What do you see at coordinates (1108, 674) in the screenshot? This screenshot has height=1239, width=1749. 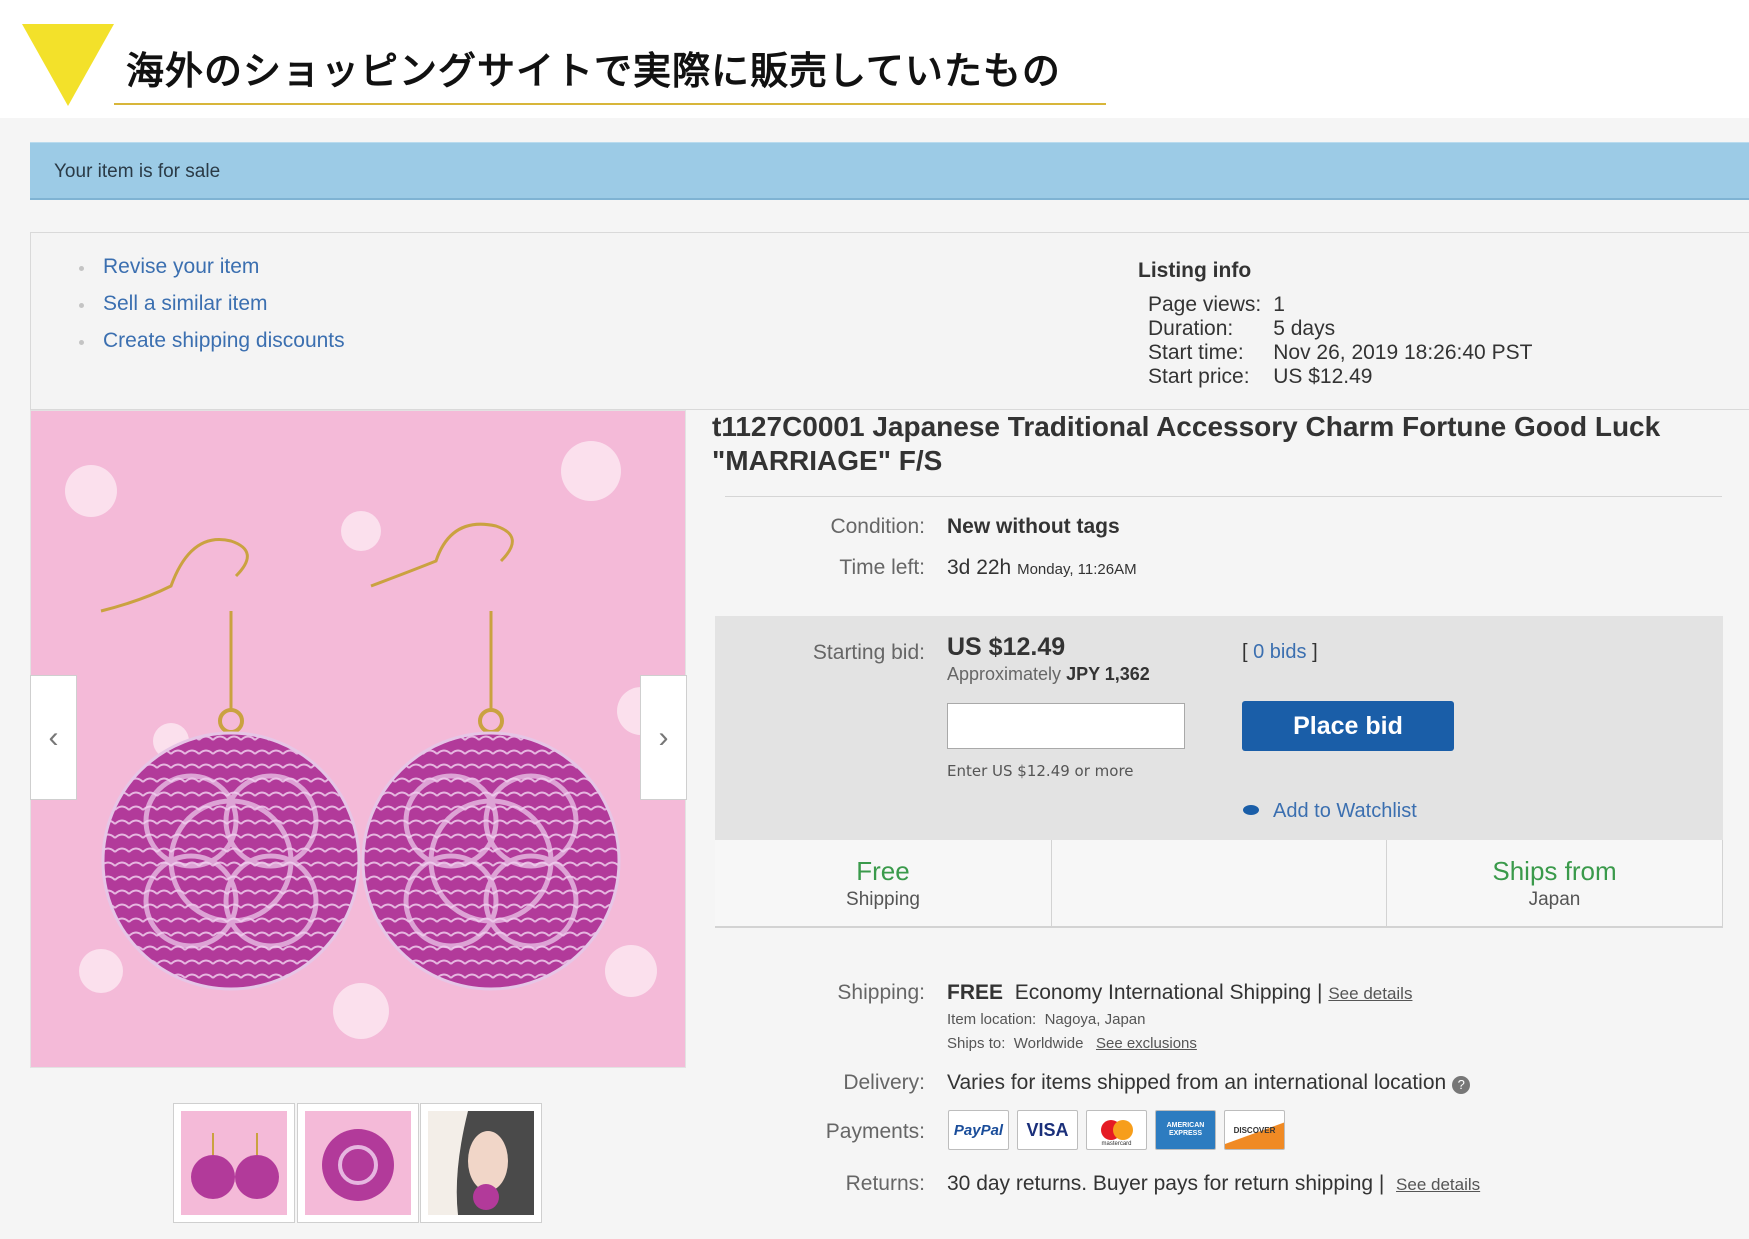 I see `approx-value: JPY 1,362` at bounding box center [1108, 674].